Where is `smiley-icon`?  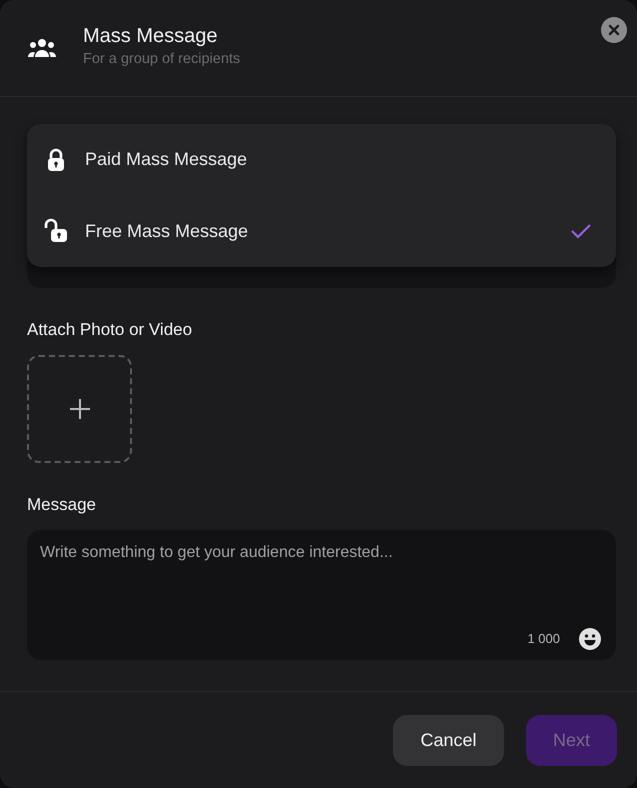
smiley-icon is located at coordinates (590, 639).